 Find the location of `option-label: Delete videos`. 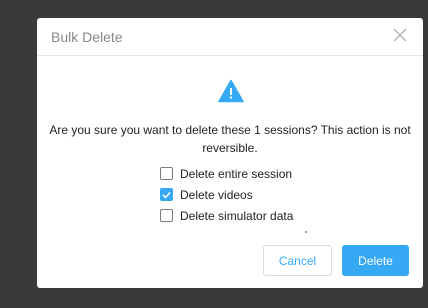

option-label: Delete videos is located at coordinates (216, 194).